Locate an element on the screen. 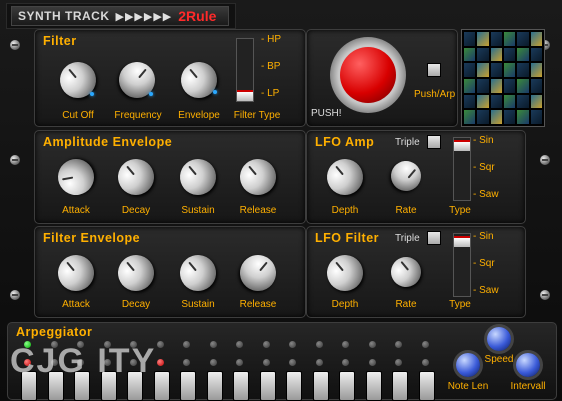 This screenshot has height=401, width=562. lfo-filter-wave-sin: - Sin is located at coordinates (483, 236).